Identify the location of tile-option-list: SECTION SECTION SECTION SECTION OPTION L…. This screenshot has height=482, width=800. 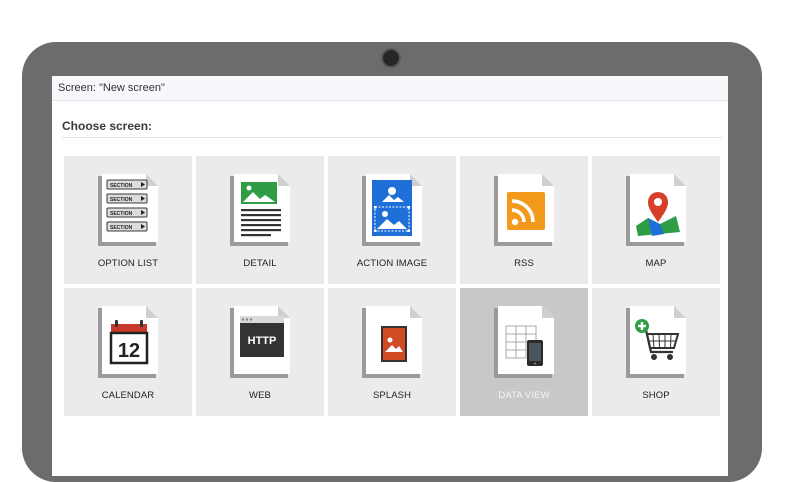
(128, 220).